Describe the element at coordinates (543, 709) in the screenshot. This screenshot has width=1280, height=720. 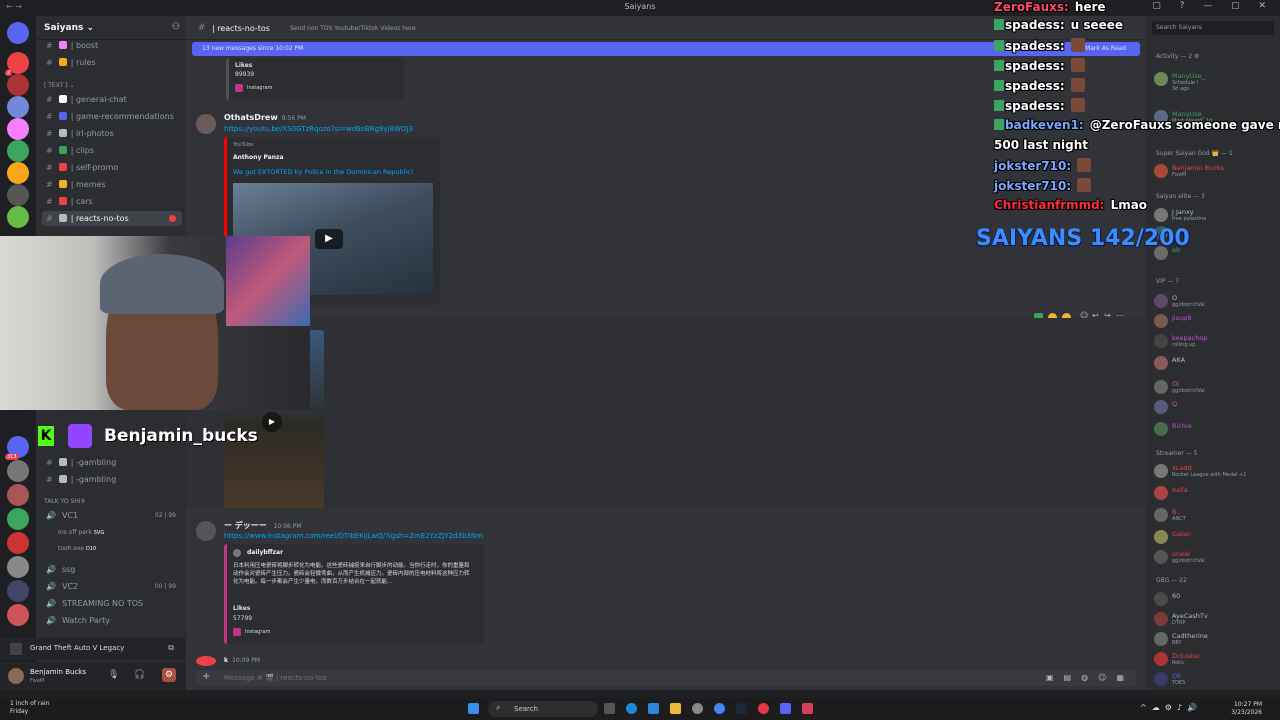
I see `taskbar-search: Search` at that location.